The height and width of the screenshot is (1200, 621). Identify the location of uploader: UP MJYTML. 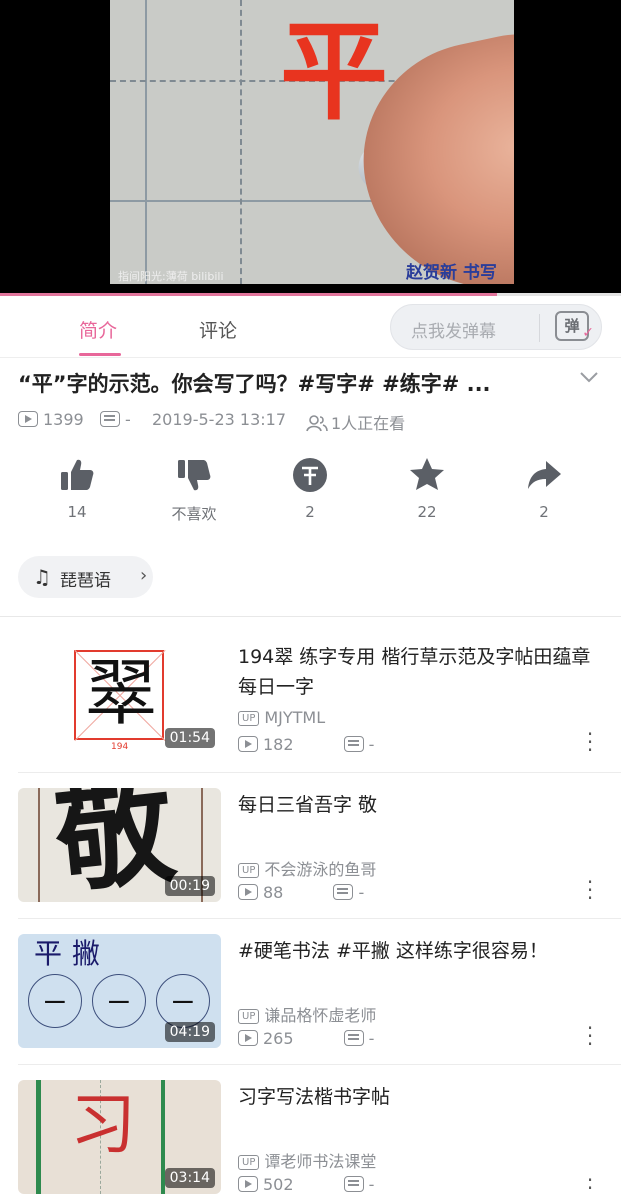
(281, 717).